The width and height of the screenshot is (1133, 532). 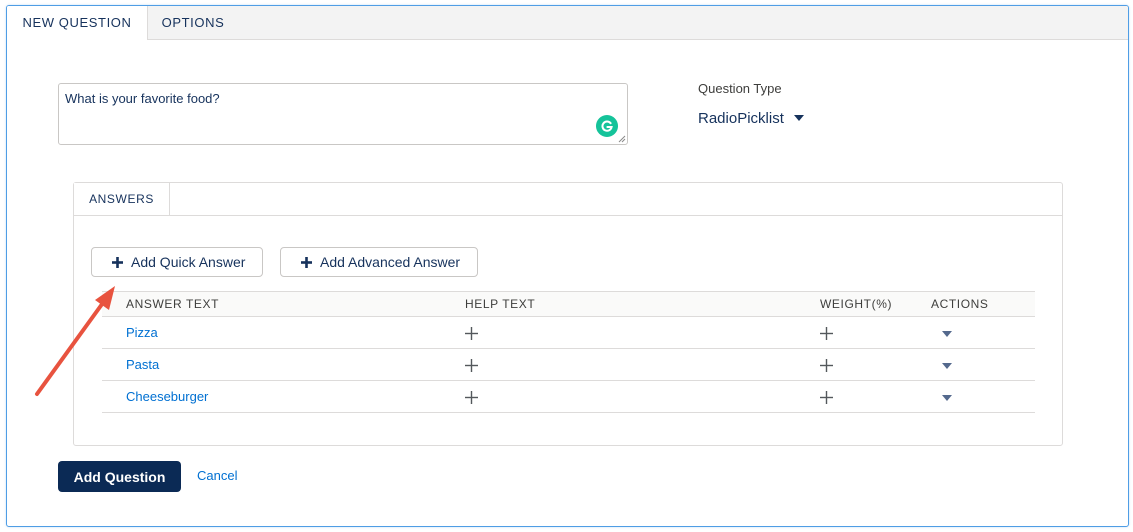 What do you see at coordinates (960, 304) in the screenshot?
I see `column-header-actions: ACTIONS` at bounding box center [960, 304].